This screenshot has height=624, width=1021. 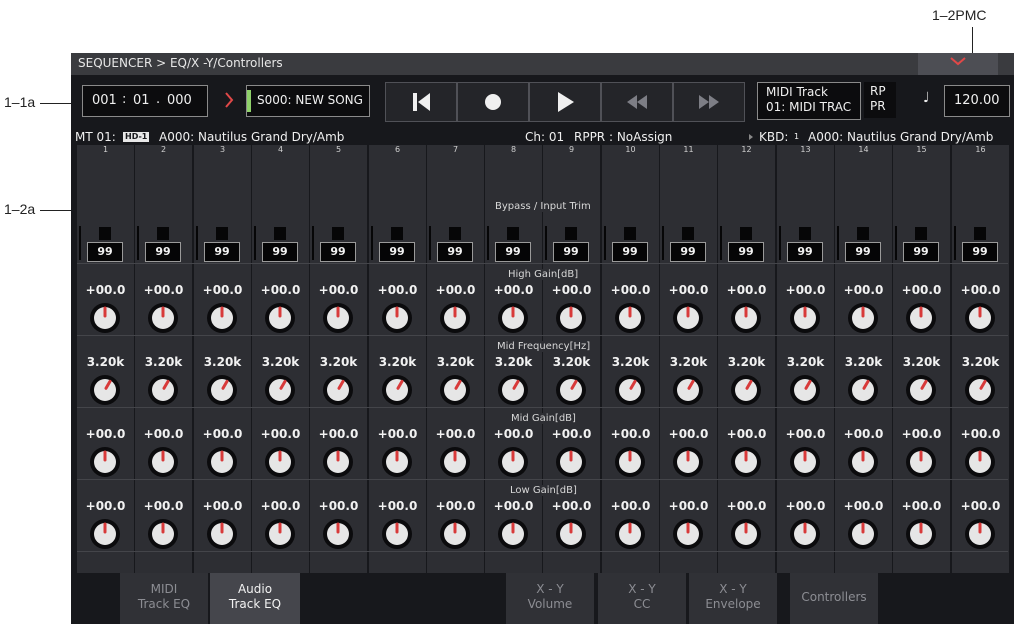 What do you see at coordinates (809, 101) in the screenshot?
I see `midi-track-select: MIDI Track 01: MIDI TRAC` at bounding box center [809, 101].